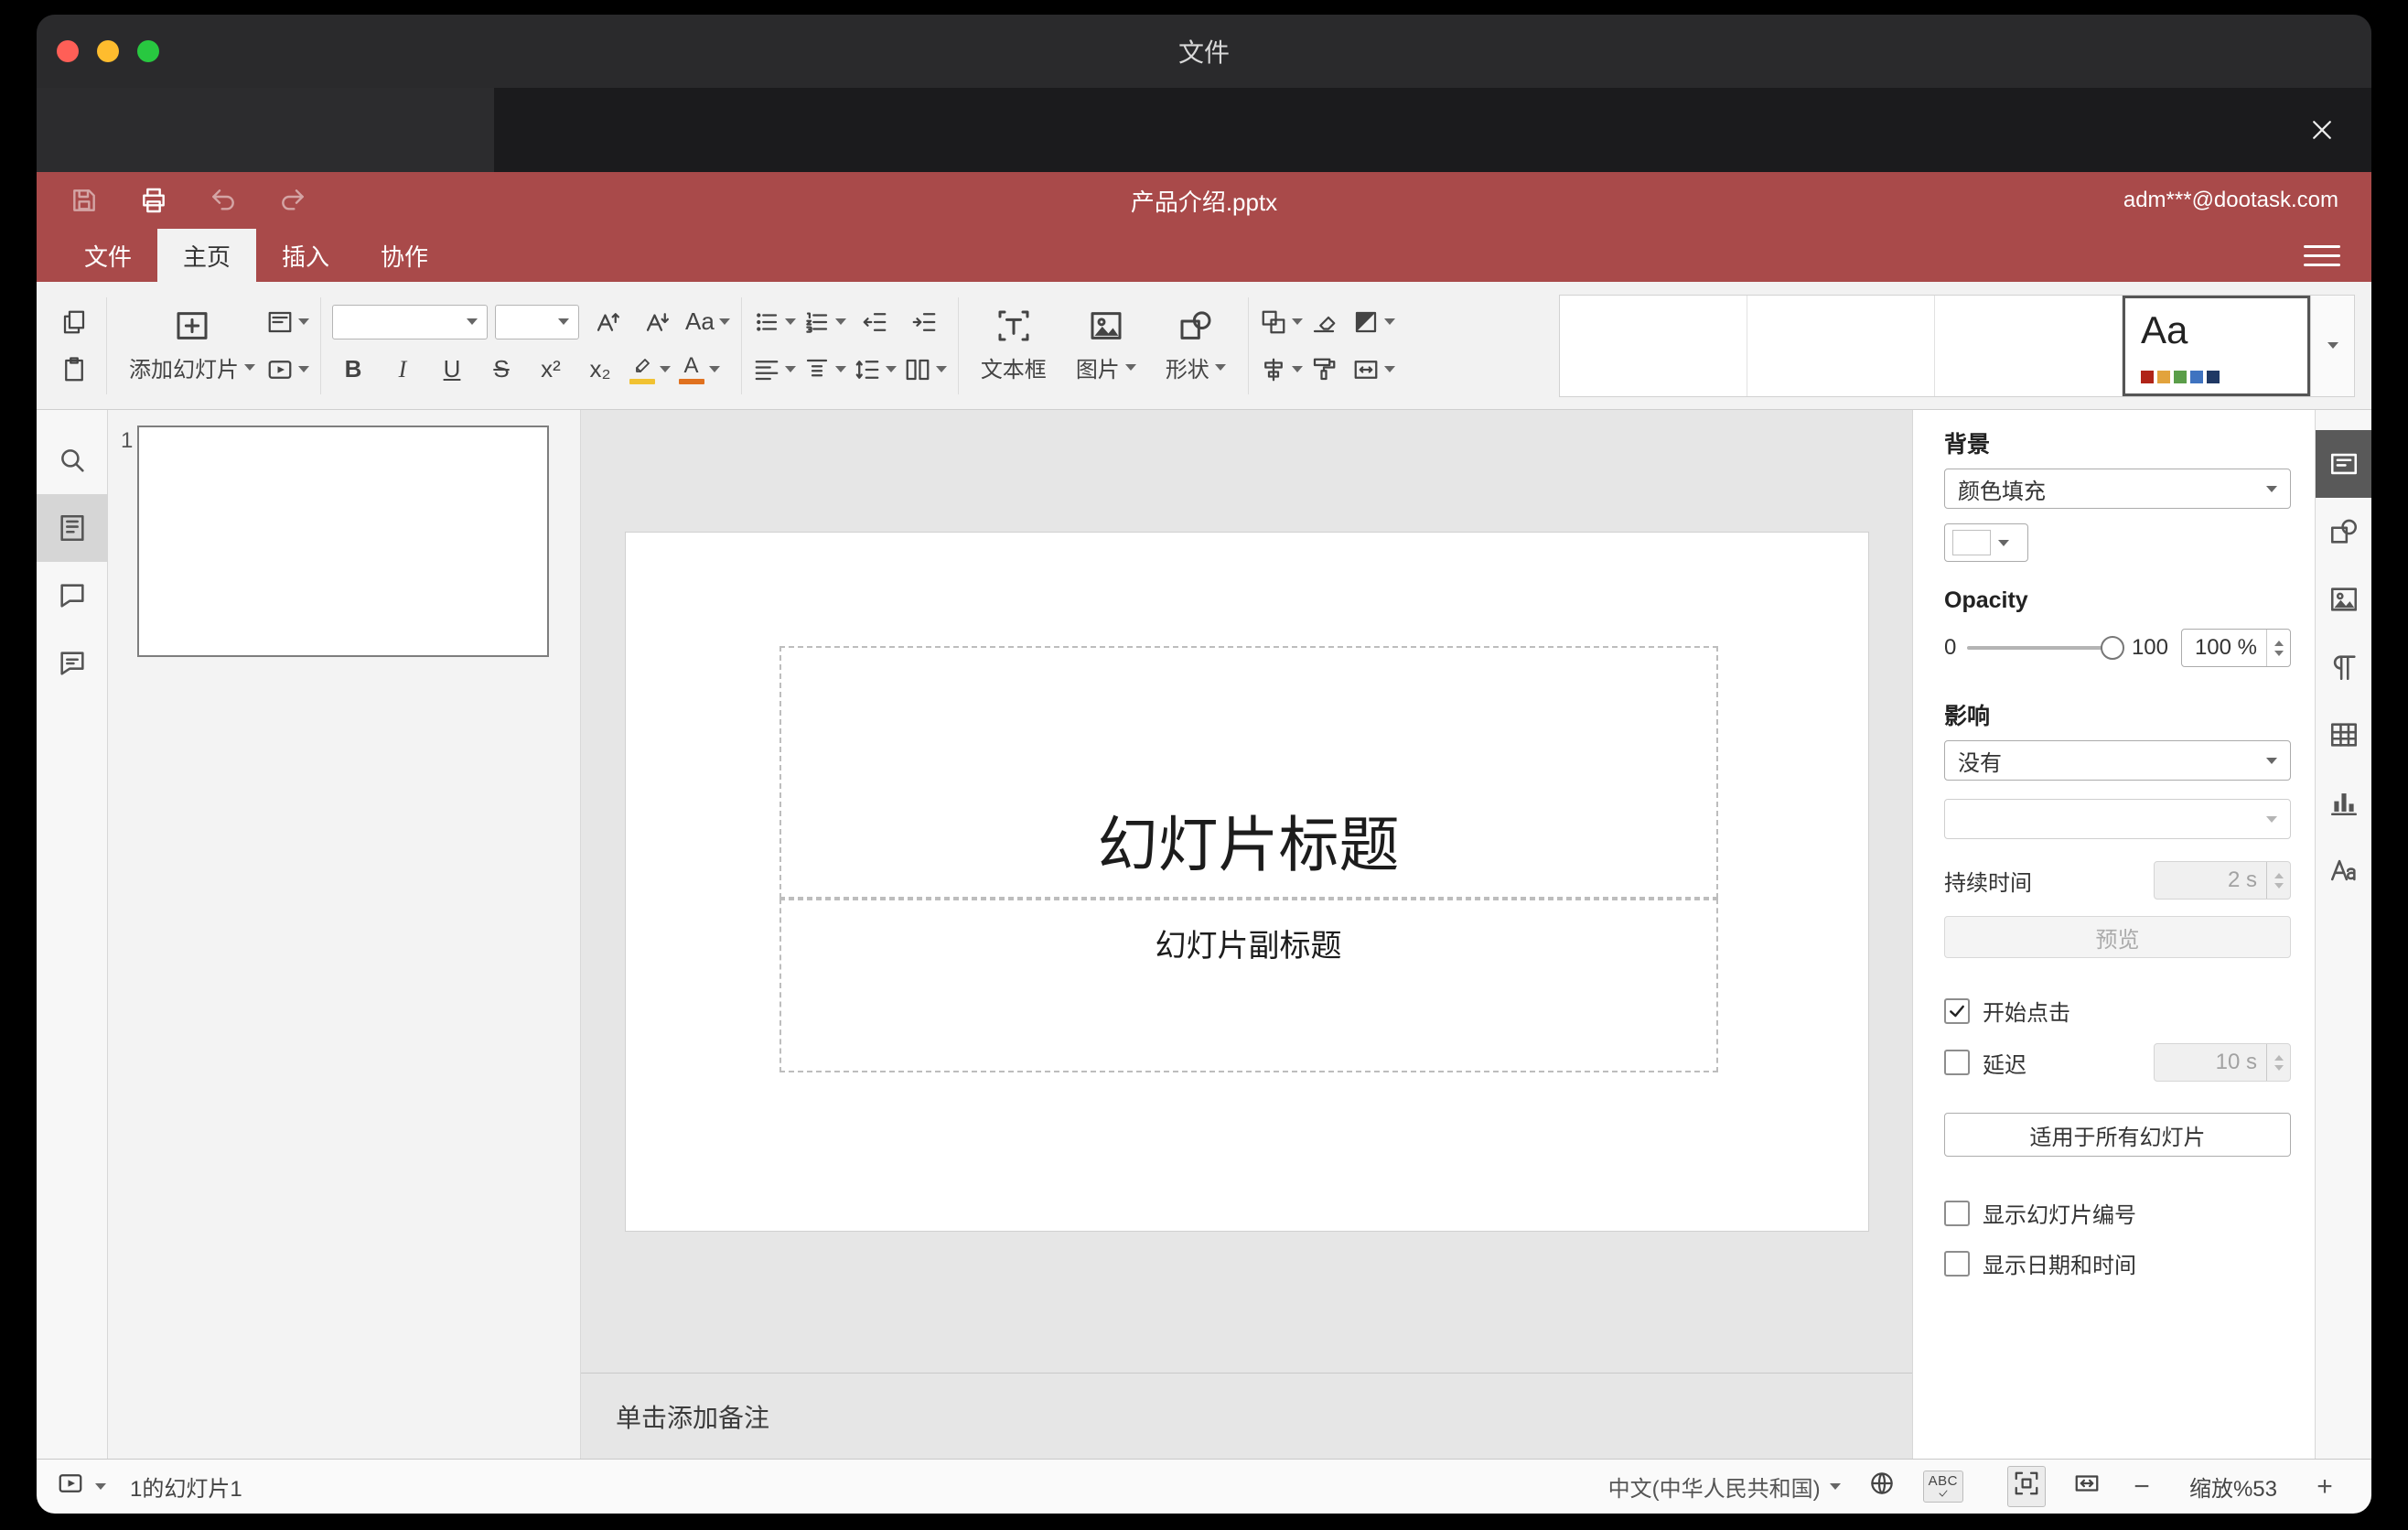 This screenshot has height=1530, width=2408. I want to click on hamburger-menu-icon, so click(2322, 255).